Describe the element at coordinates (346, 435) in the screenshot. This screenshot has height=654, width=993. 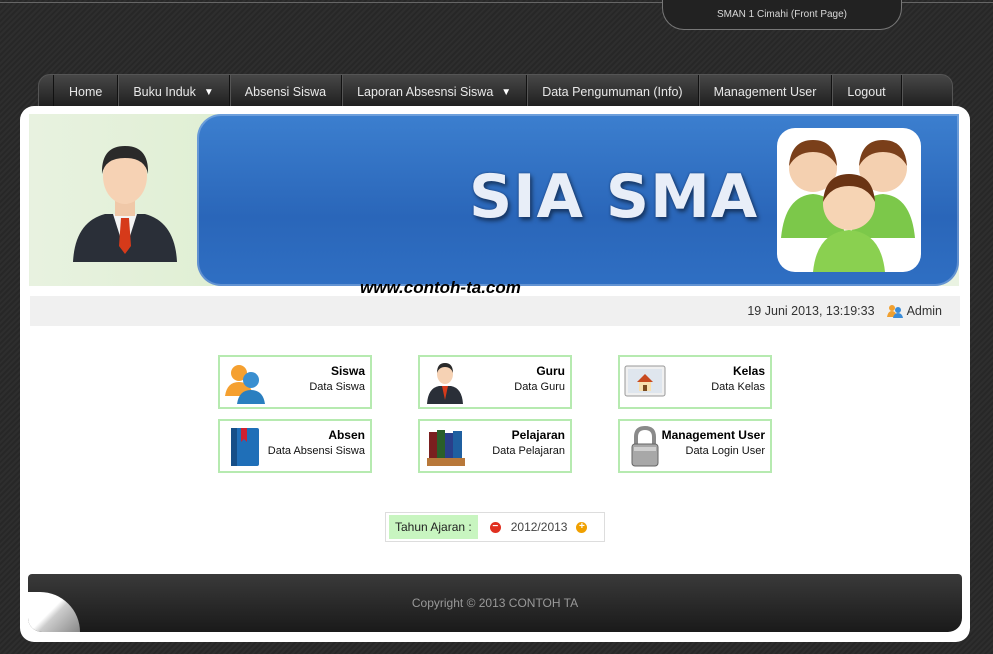
I see `tile-title: Absen` at that location.